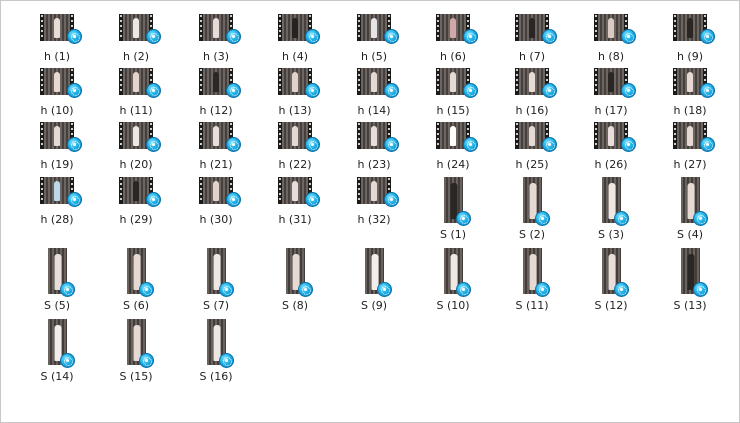  What do you see at coordinates (295, 42) in the screenshot?
I see `file-item: h (4)` at bounding box center [295, 42].